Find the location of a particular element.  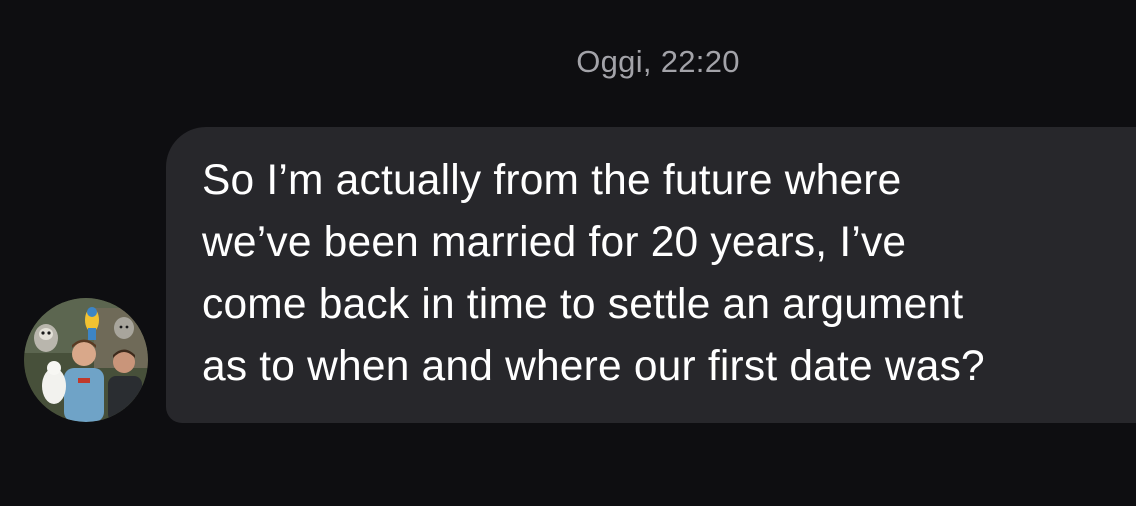

sender-avatar is located at coordinates (86, 360).